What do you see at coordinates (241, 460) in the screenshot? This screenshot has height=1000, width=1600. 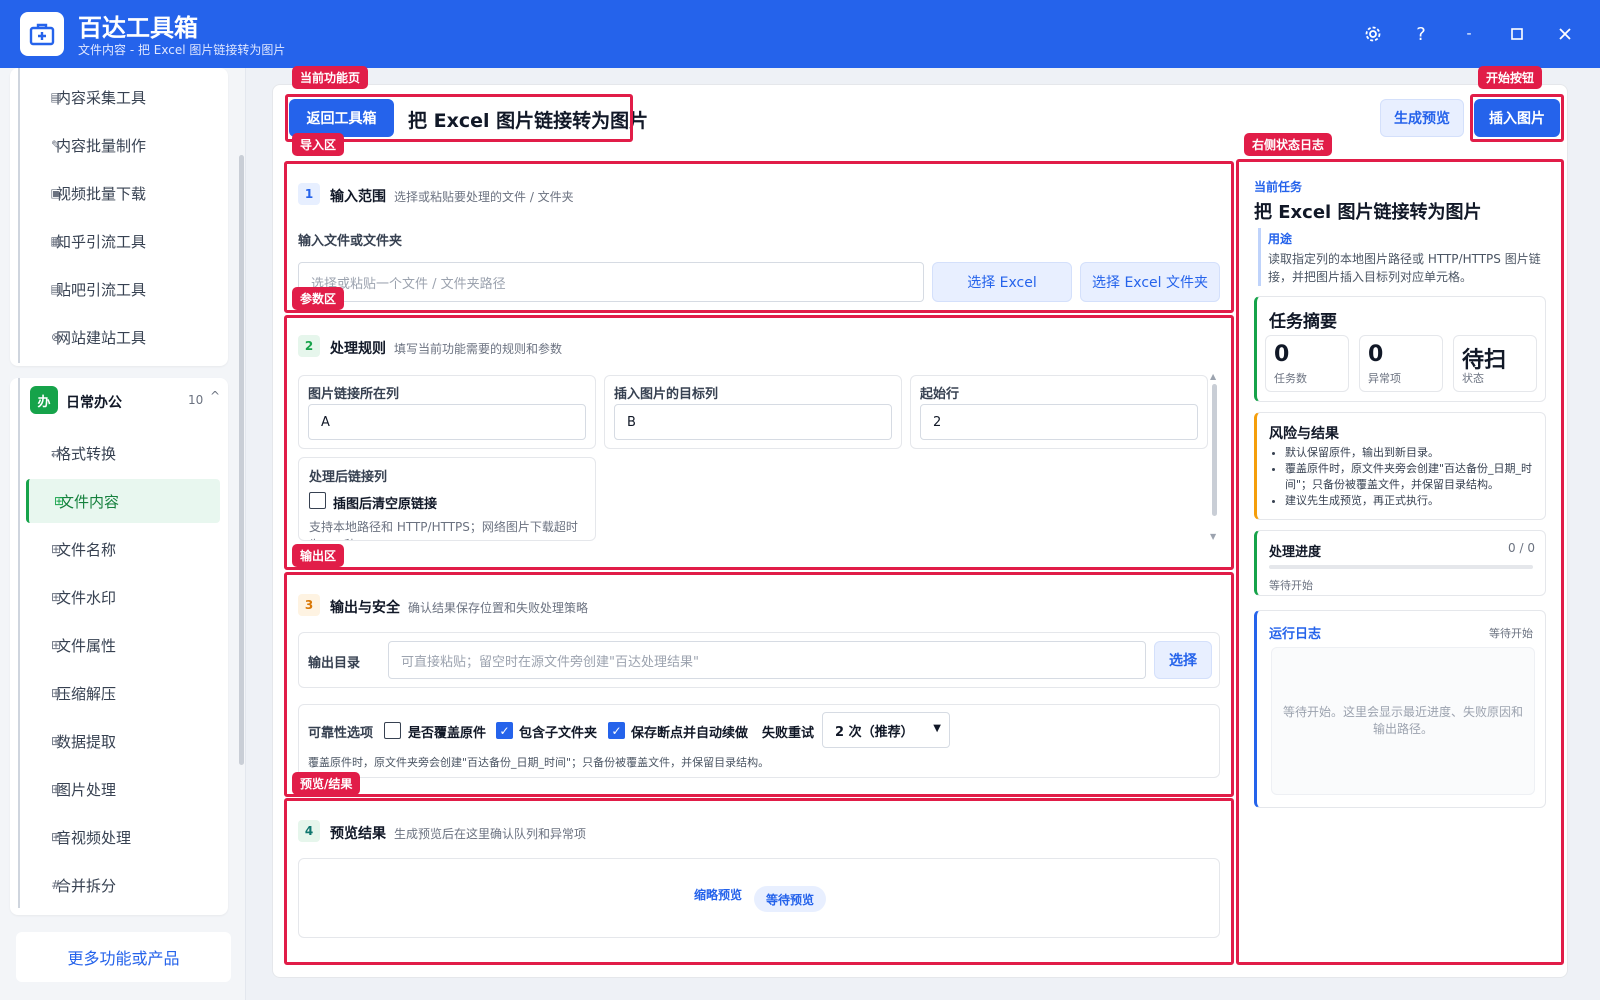 I see `sidebar-scrollbar` at bounding box center [241, 460].